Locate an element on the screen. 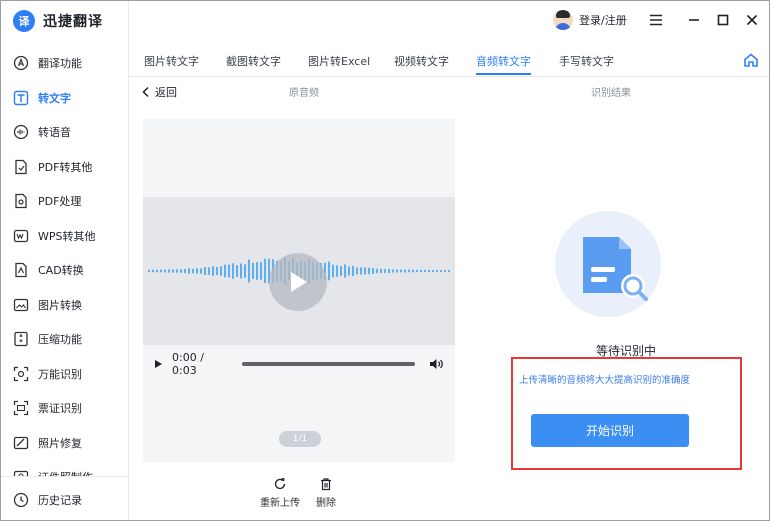 The height and width of the screenshot is (521, 770). sidebar-item-label: 照片修复 is located at coordinates (60, 443).